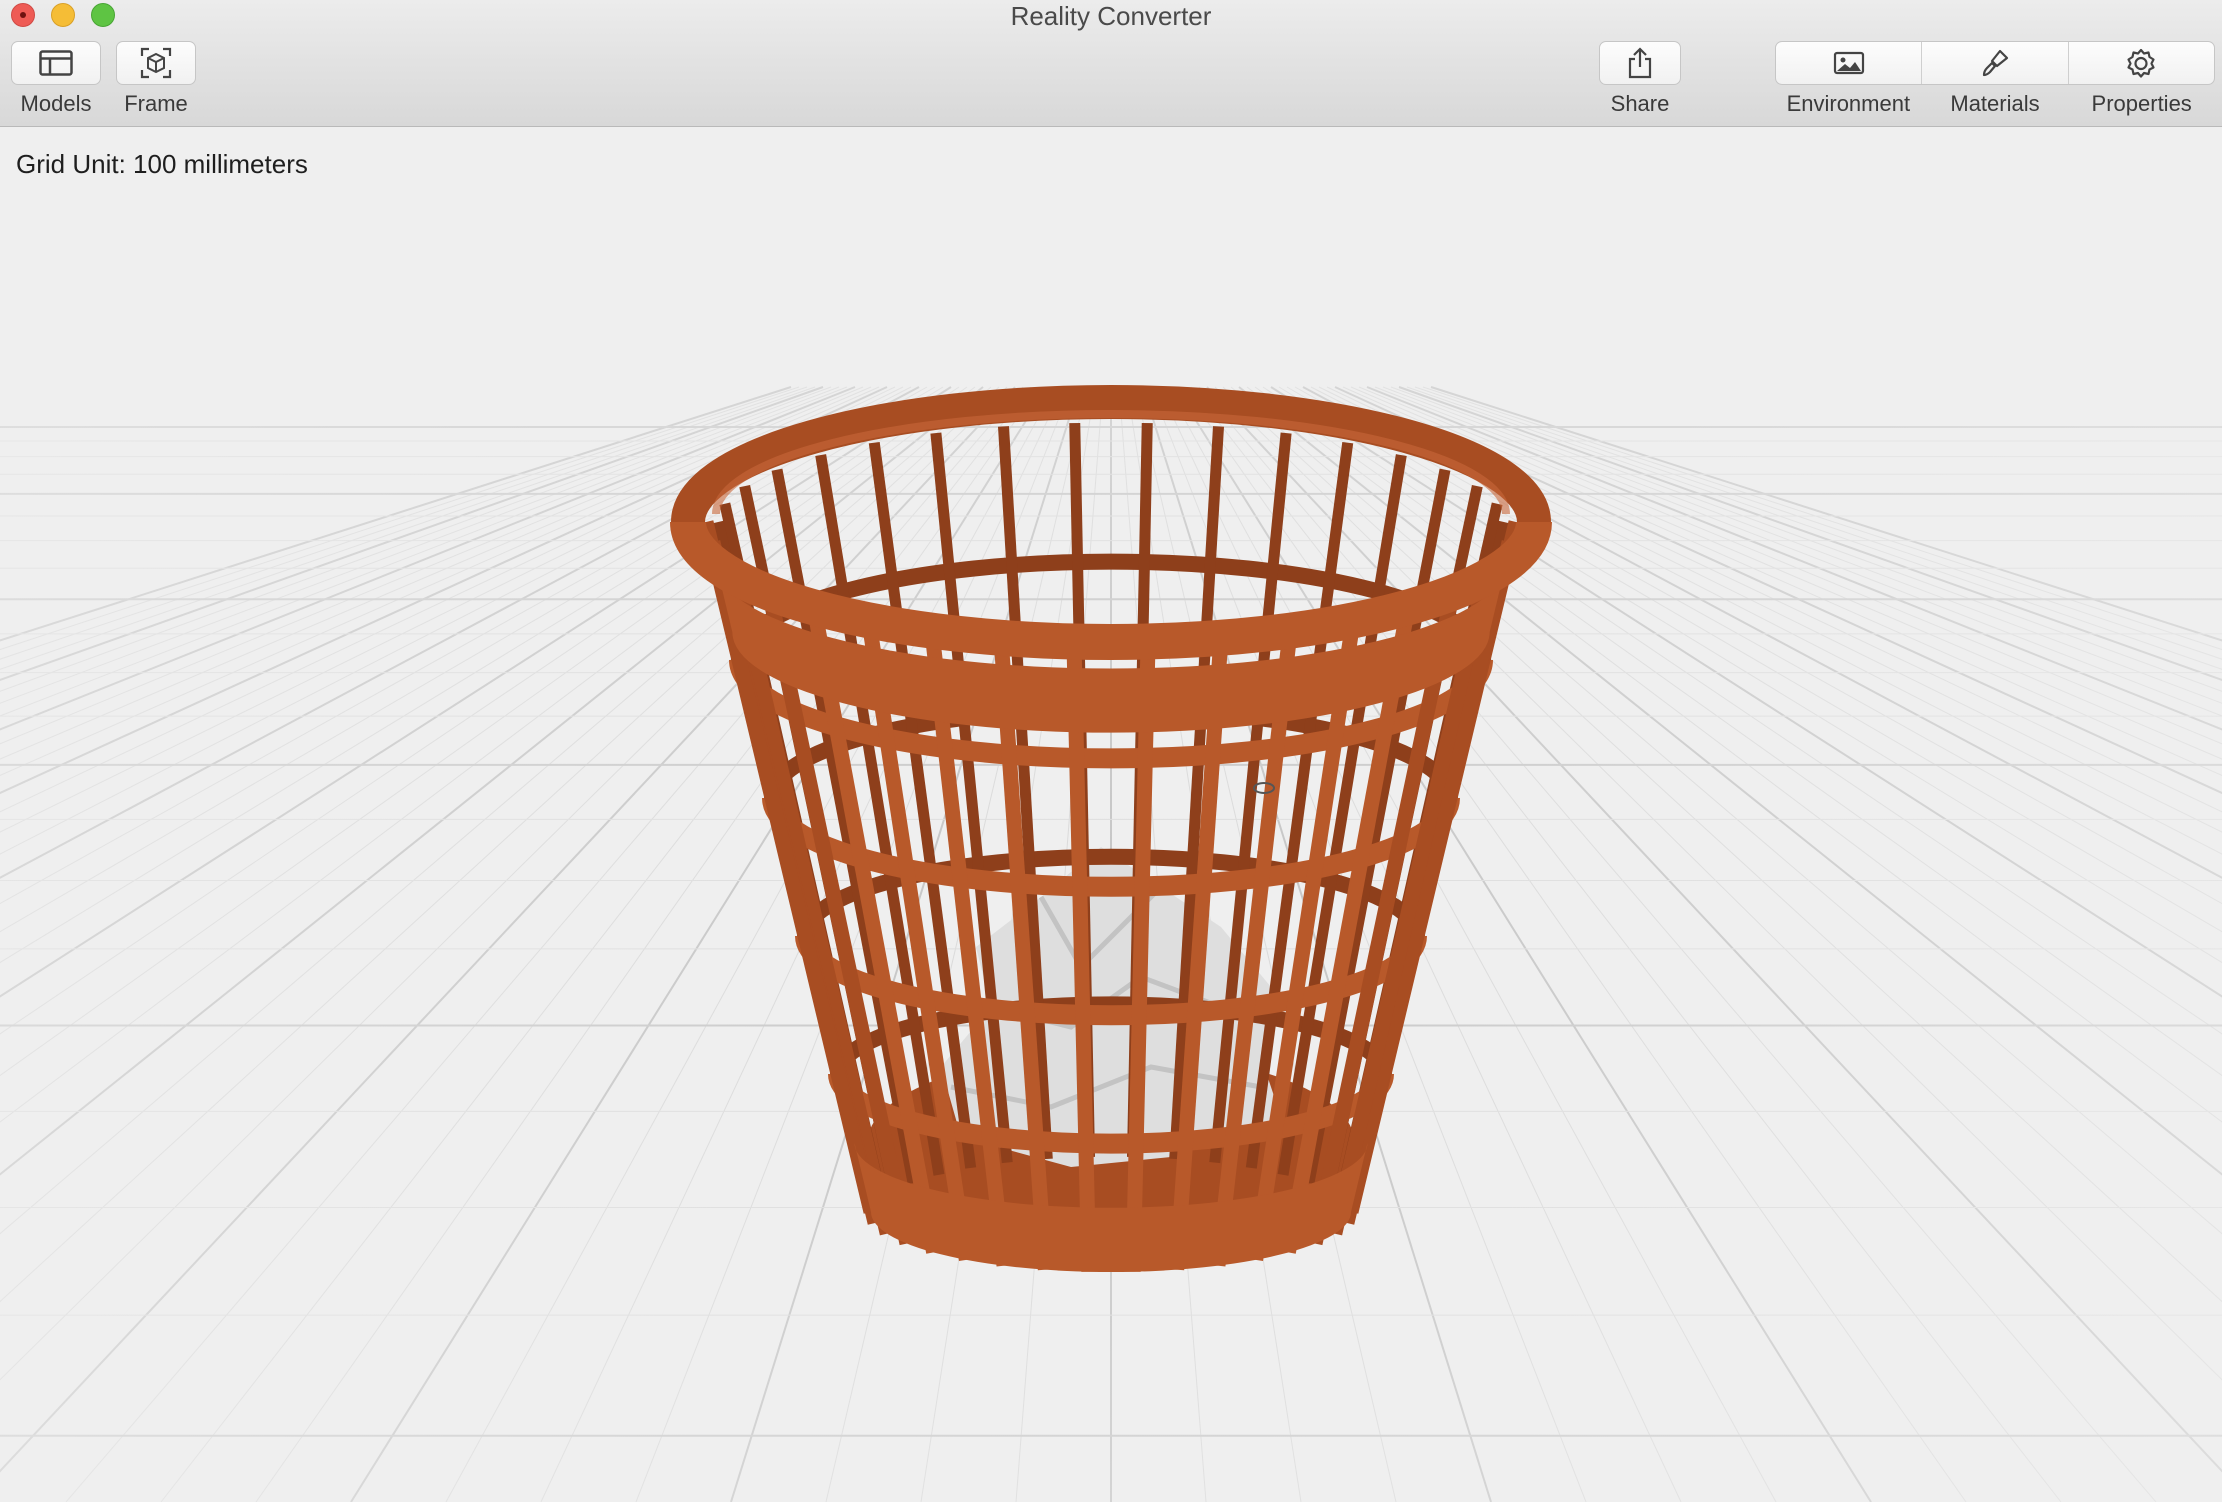  I want to click on sidebar-icon, so click(56, 63).